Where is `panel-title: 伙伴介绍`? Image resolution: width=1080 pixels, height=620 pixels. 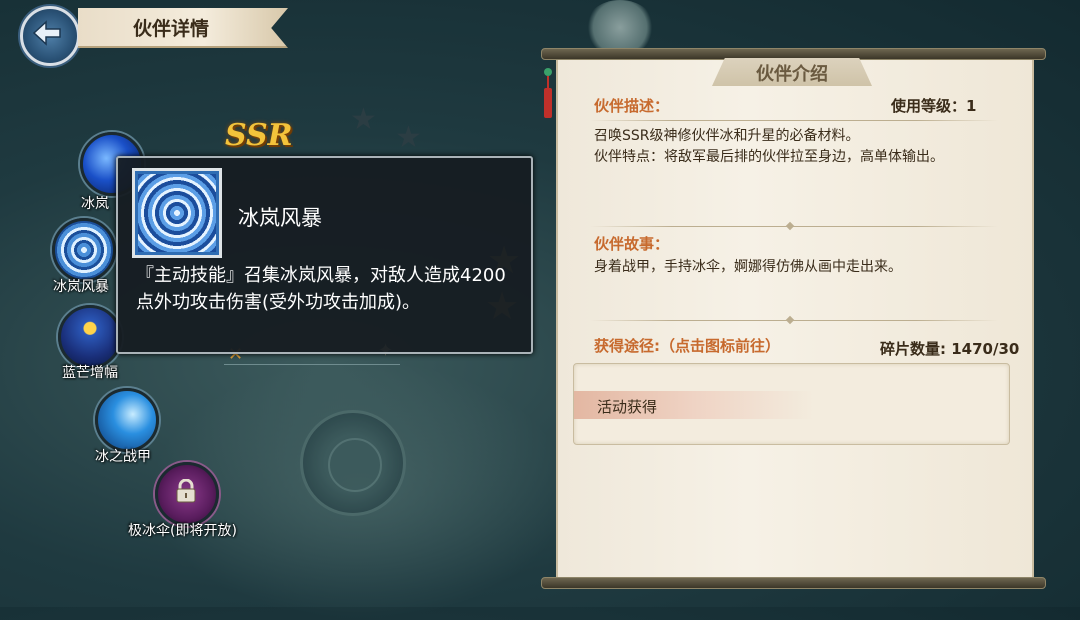 panel-title: 伙伴介绍 is located at coordinates (792, 74).